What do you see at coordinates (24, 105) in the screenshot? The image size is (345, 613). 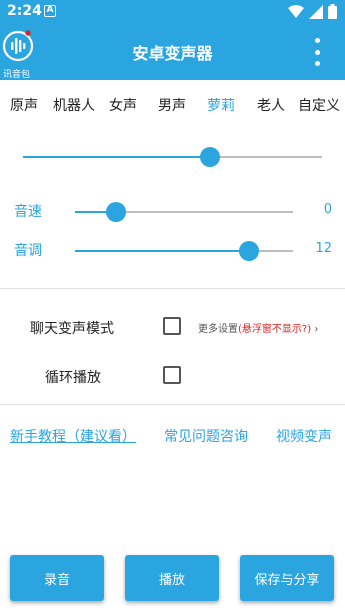 I see `tab-original: 原声` at bounding box center [24, 105].